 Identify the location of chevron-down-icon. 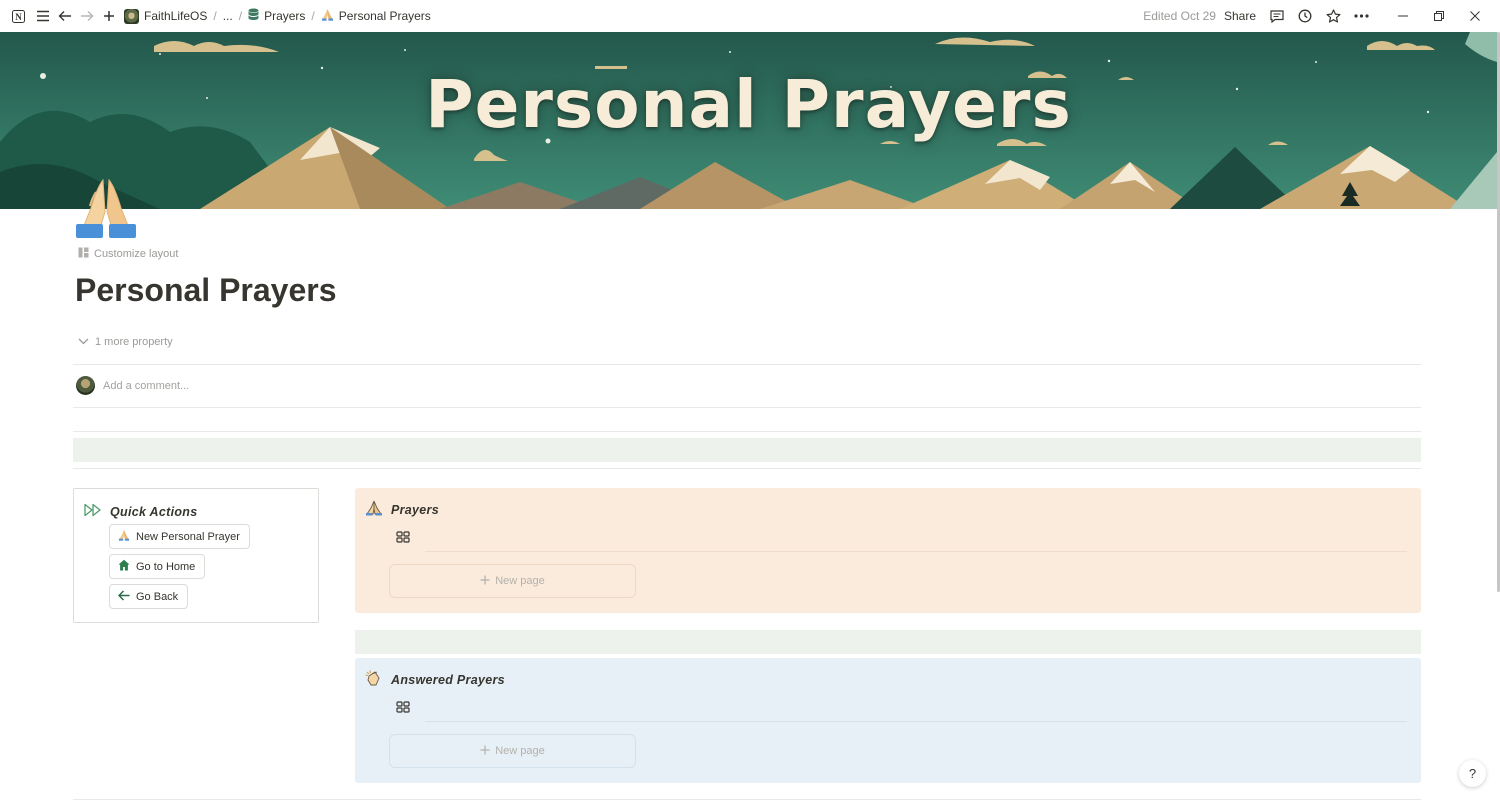
(83, 342).